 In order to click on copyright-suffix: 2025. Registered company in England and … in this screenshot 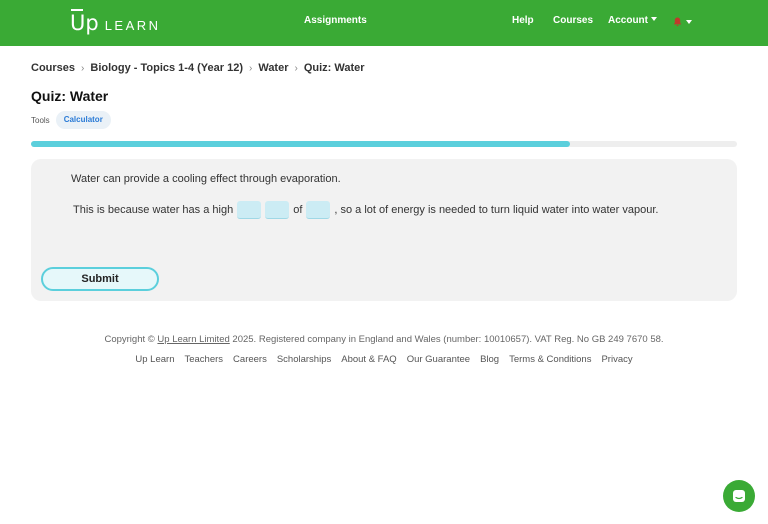, I will do `click(448, 339)`.